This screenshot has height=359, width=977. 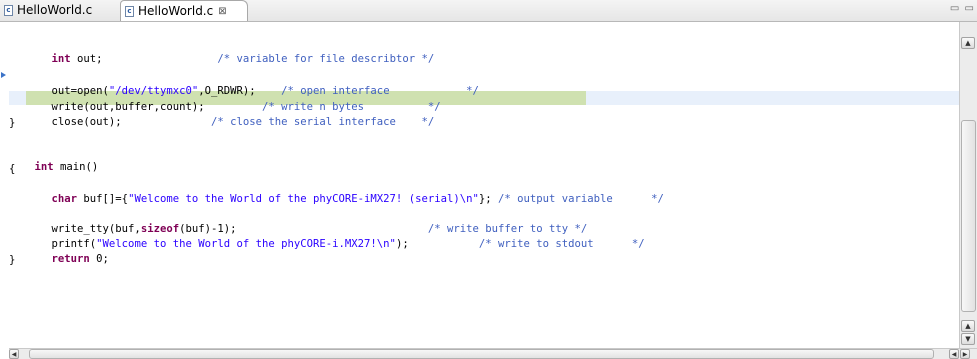 I want to click on scroll-right-icon: ▶, so click(x=965, y=354).